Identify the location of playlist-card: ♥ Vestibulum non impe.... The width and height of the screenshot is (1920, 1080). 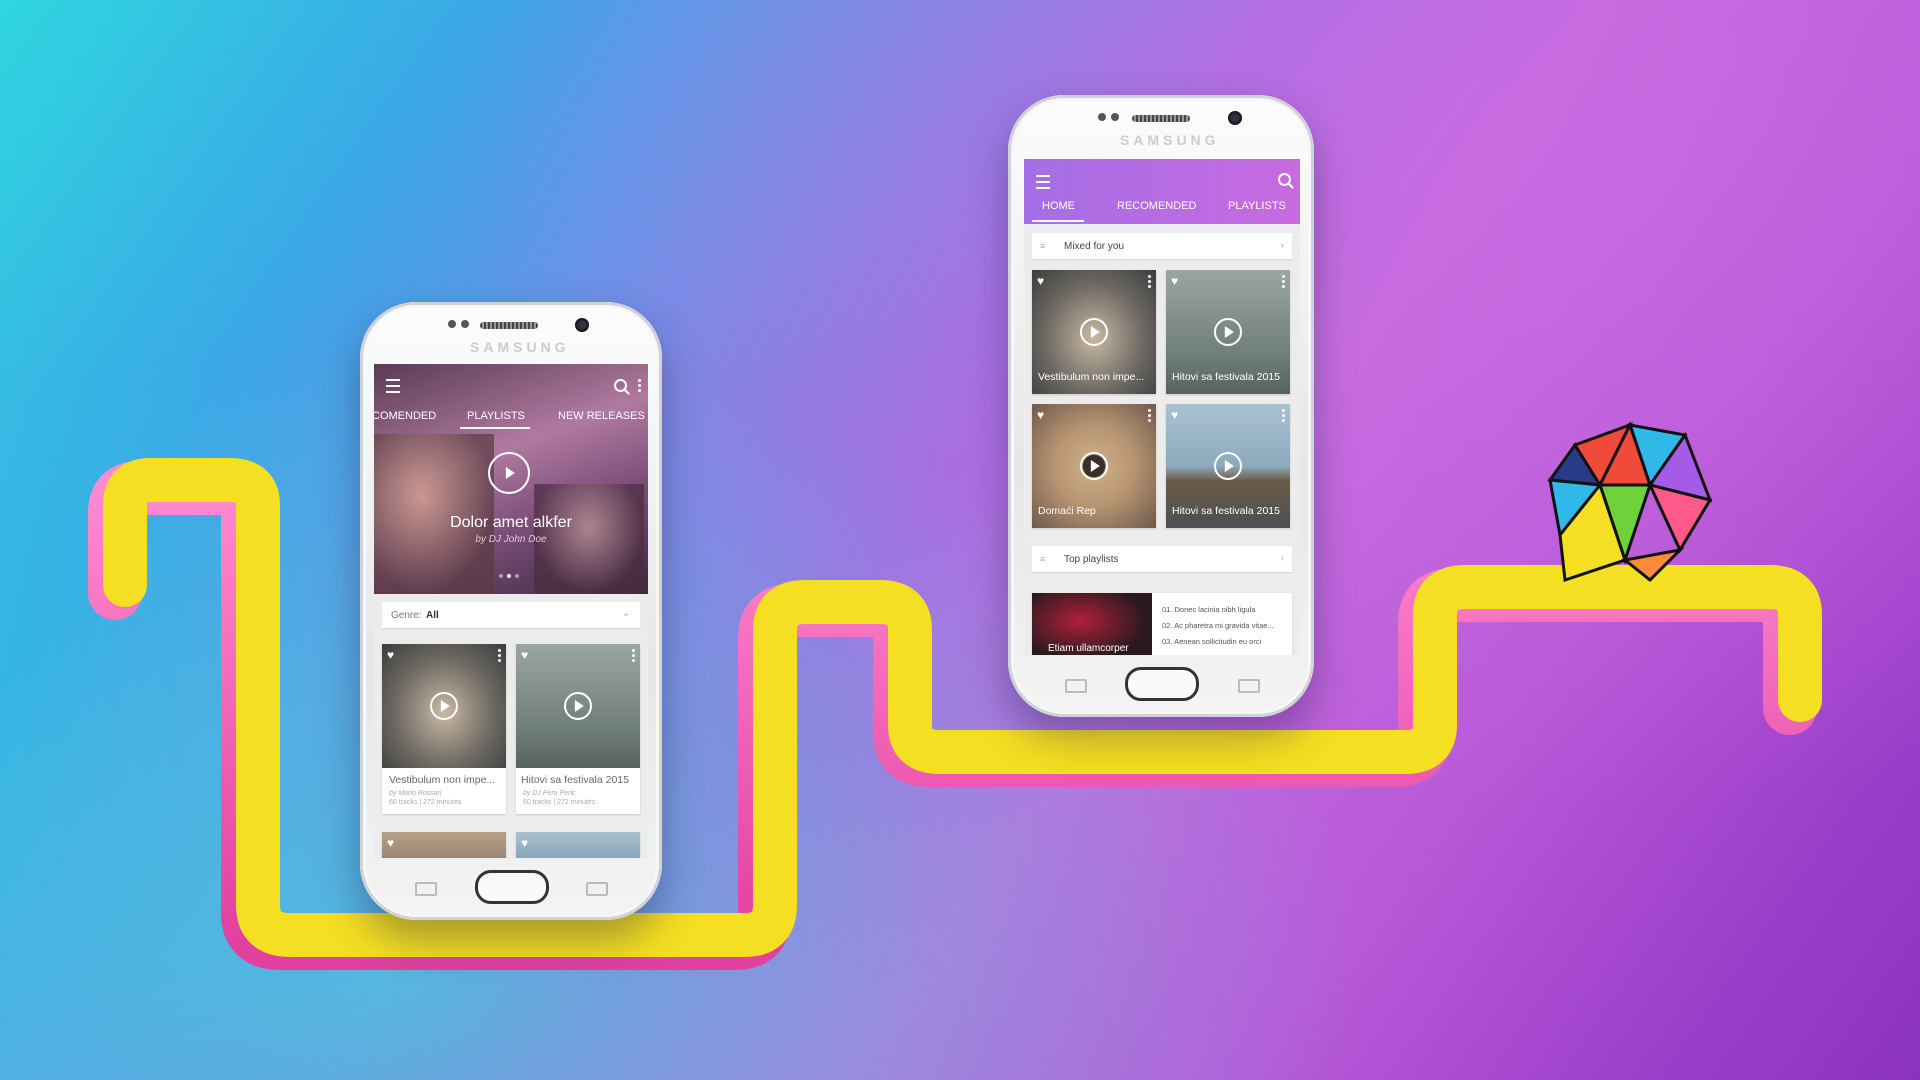
(1094, 332).